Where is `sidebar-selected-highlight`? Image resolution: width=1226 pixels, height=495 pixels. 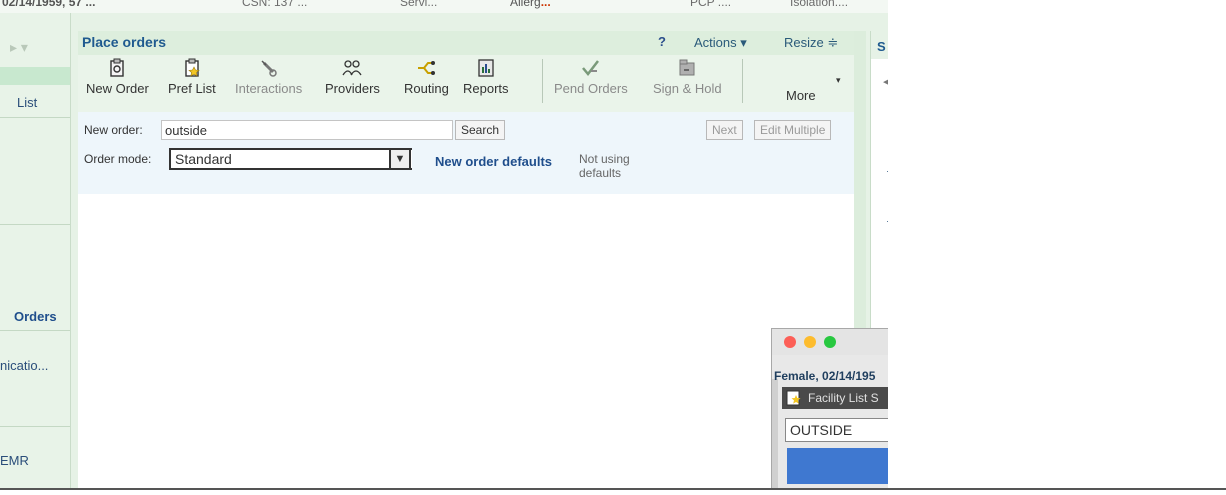
sidebar-selected-highlight is located at coordinates (35, 76).